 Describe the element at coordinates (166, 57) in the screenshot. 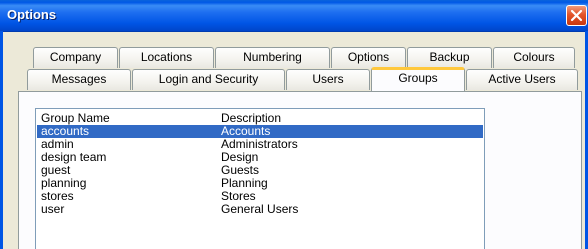

I see `tab-locations: Locations` at that location.